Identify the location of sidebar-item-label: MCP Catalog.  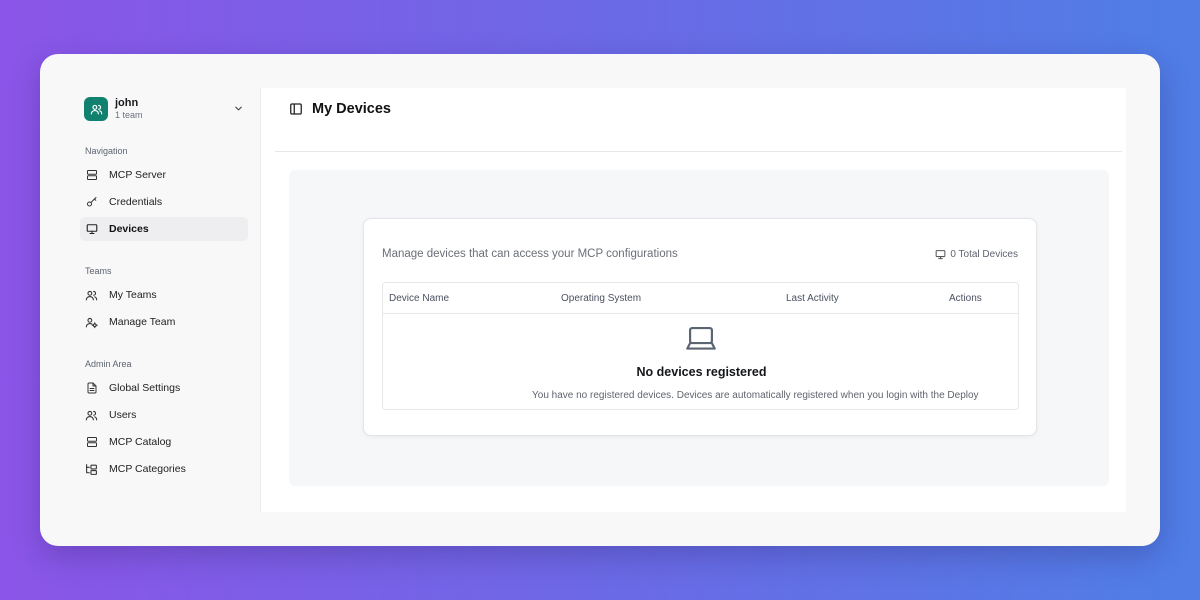
(140, 442).